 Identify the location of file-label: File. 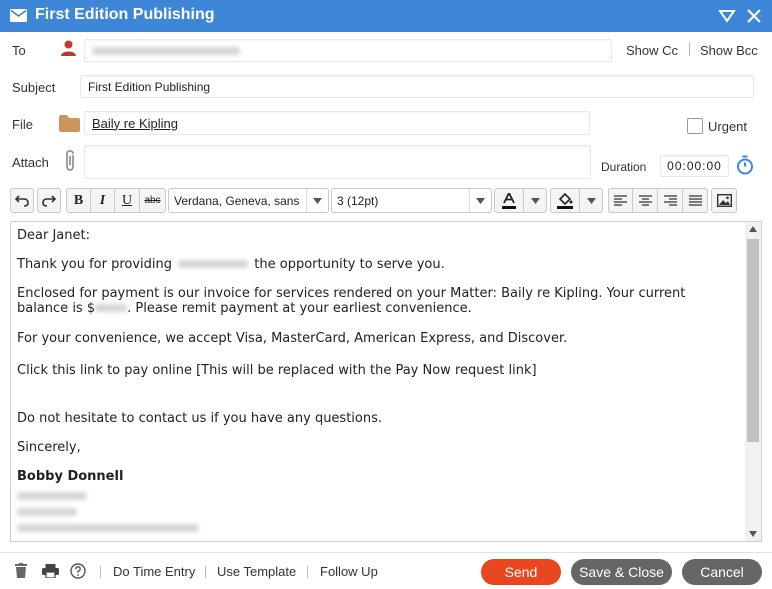
(22, 124).